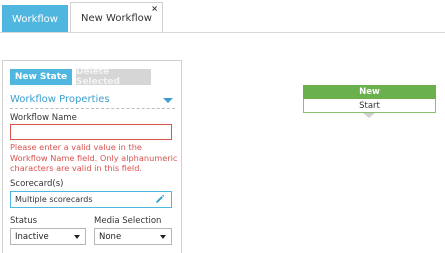  Describe the element at coordinates (133, 236) in the screenshot. I see `media-selection-select: None` at that location.